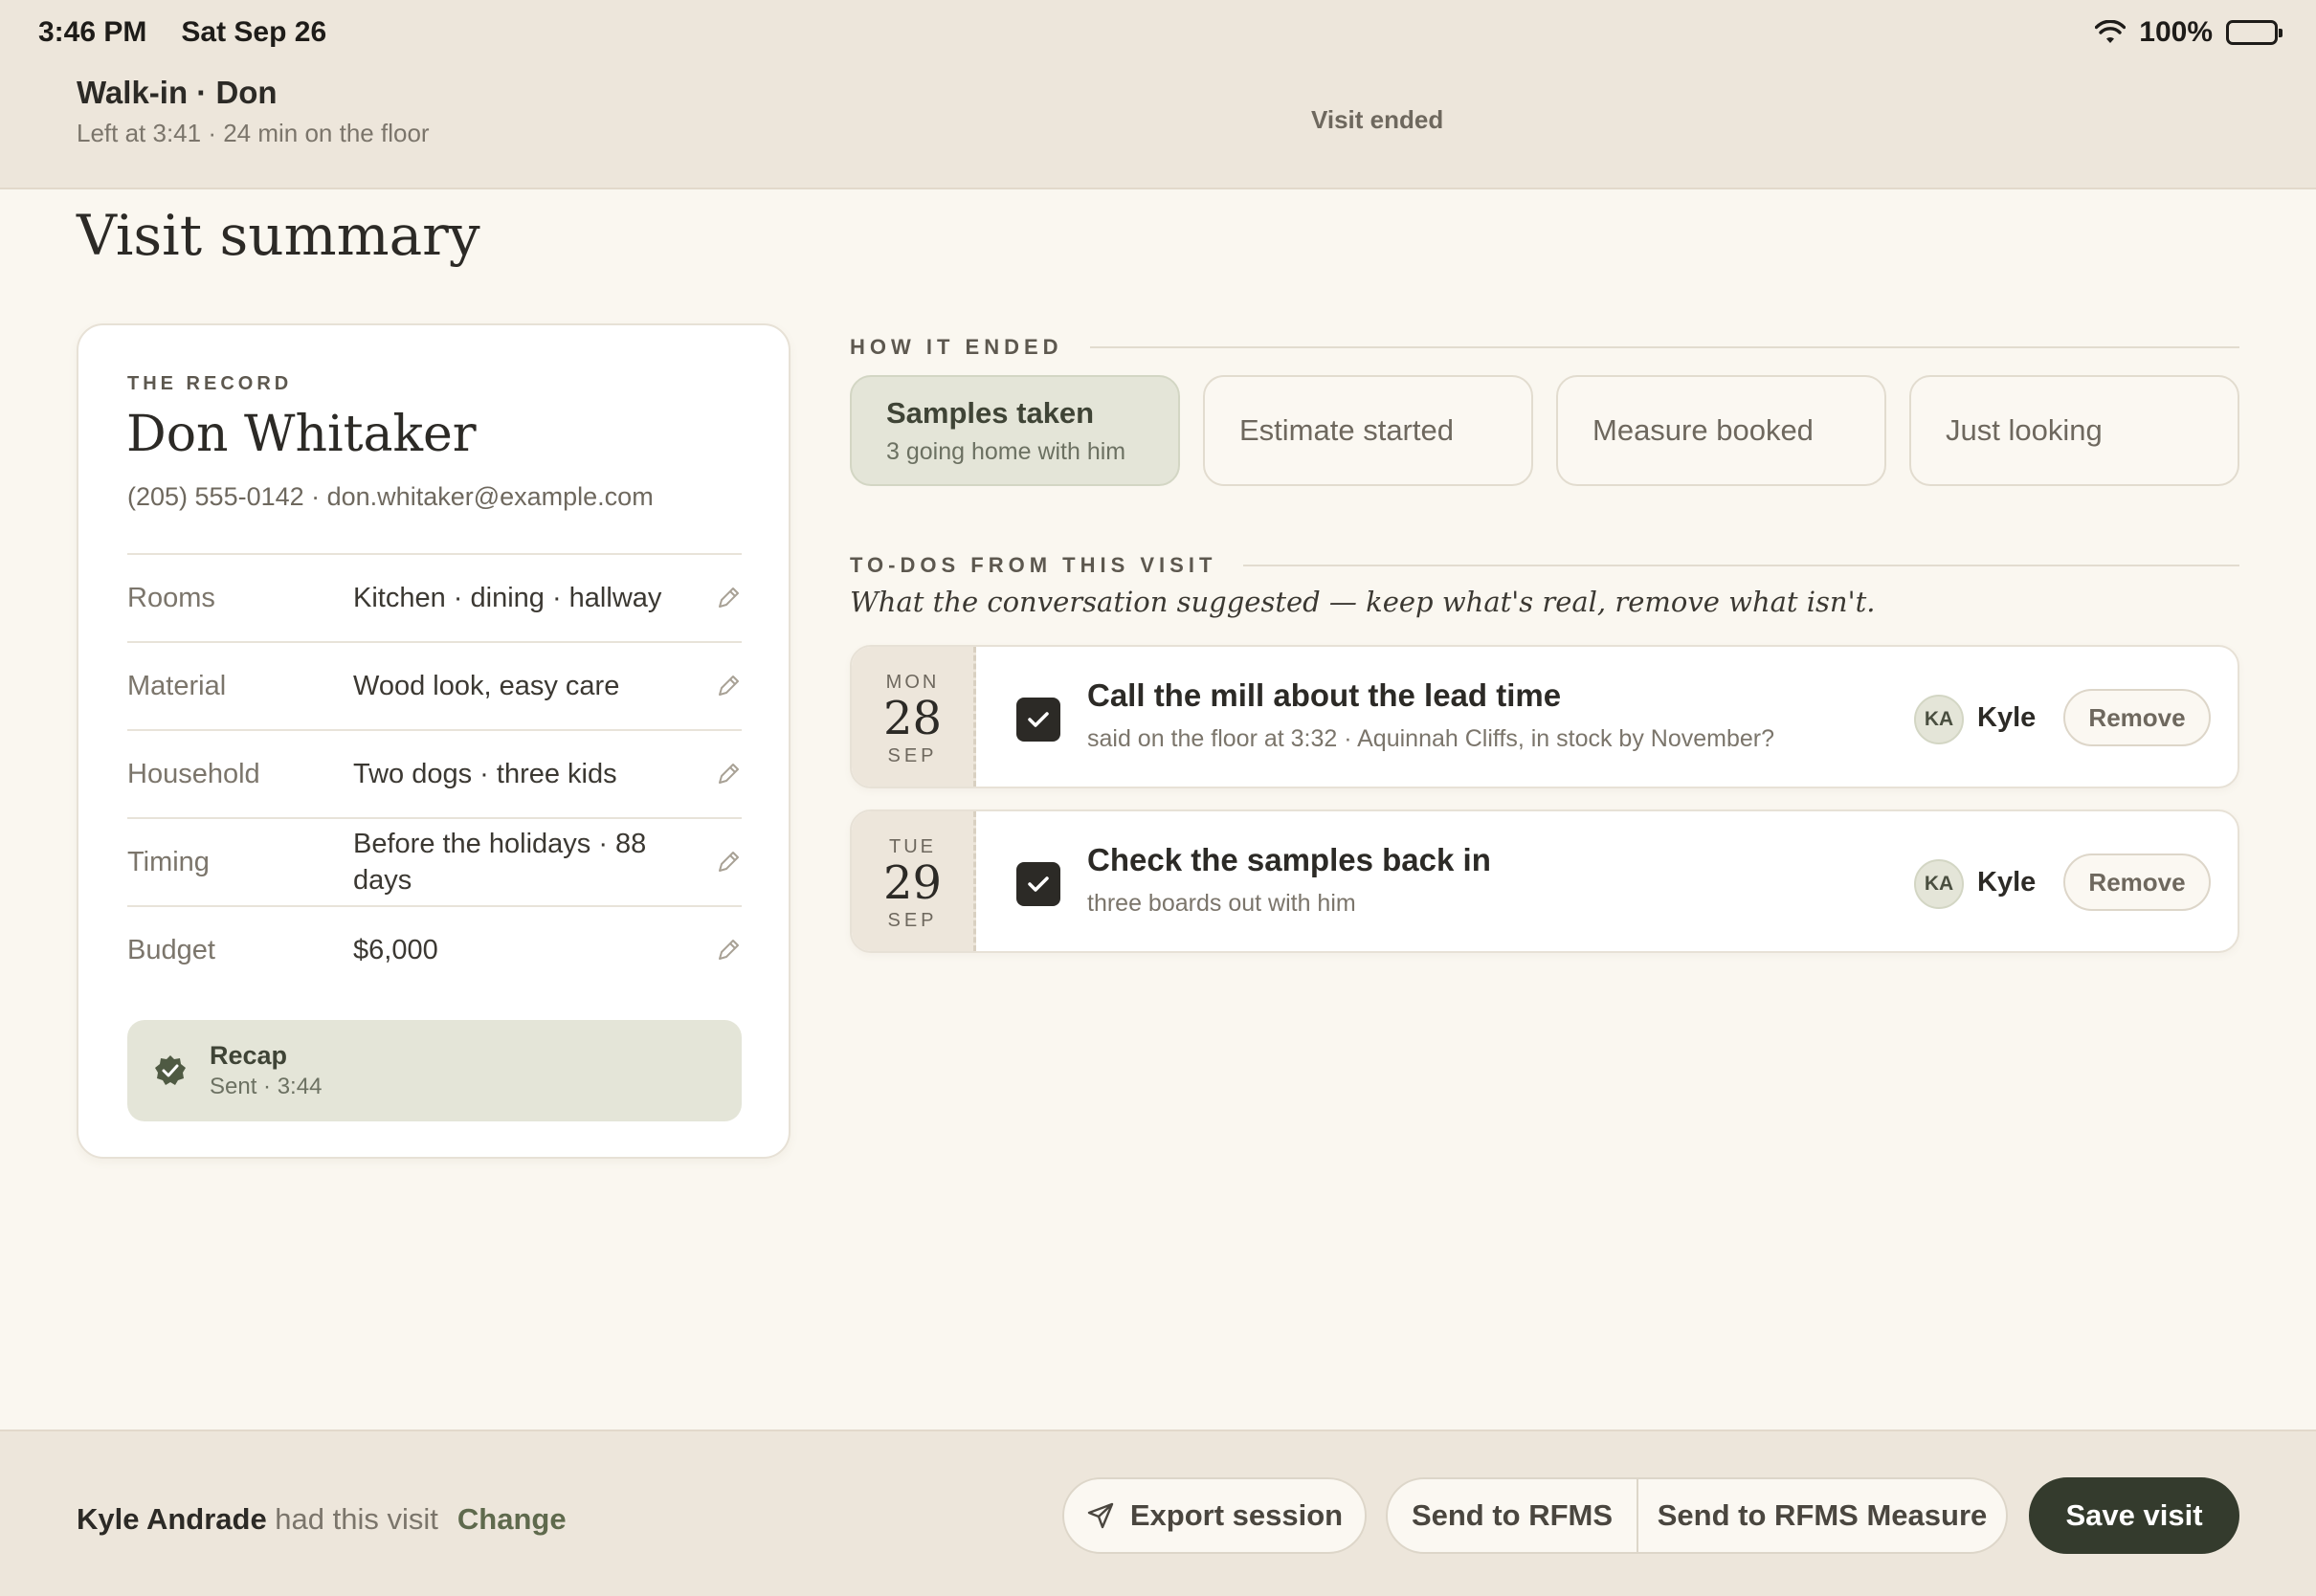 The image size is (2316, 1596). I want to click on field-label: Household, so click(193, 774).